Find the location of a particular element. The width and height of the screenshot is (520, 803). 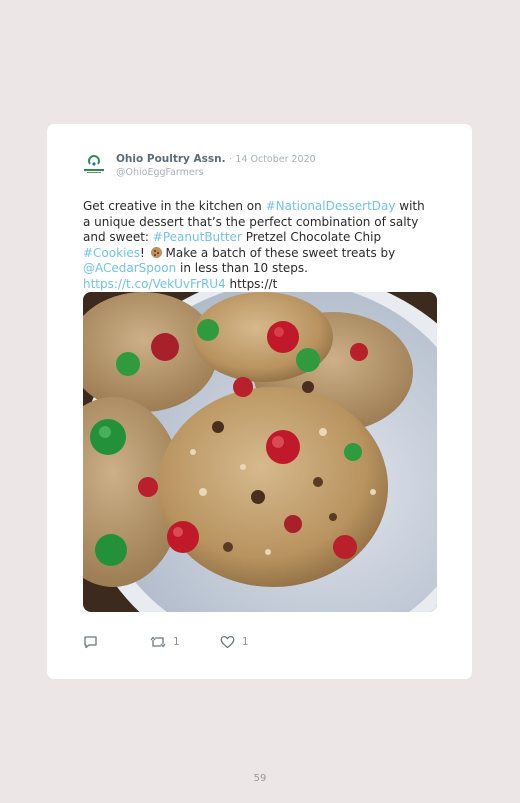

tweet-text-part: Get creative in the kitchen on is located at coordinates (174, 206).